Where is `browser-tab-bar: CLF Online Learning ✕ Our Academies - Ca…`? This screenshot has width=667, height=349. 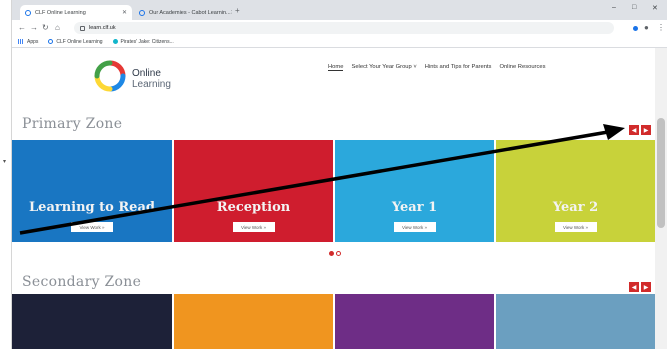
browser-tab-bar: CLF Online Learning ✕ Our Academies - Ca… is located at coordinates (339, 10).